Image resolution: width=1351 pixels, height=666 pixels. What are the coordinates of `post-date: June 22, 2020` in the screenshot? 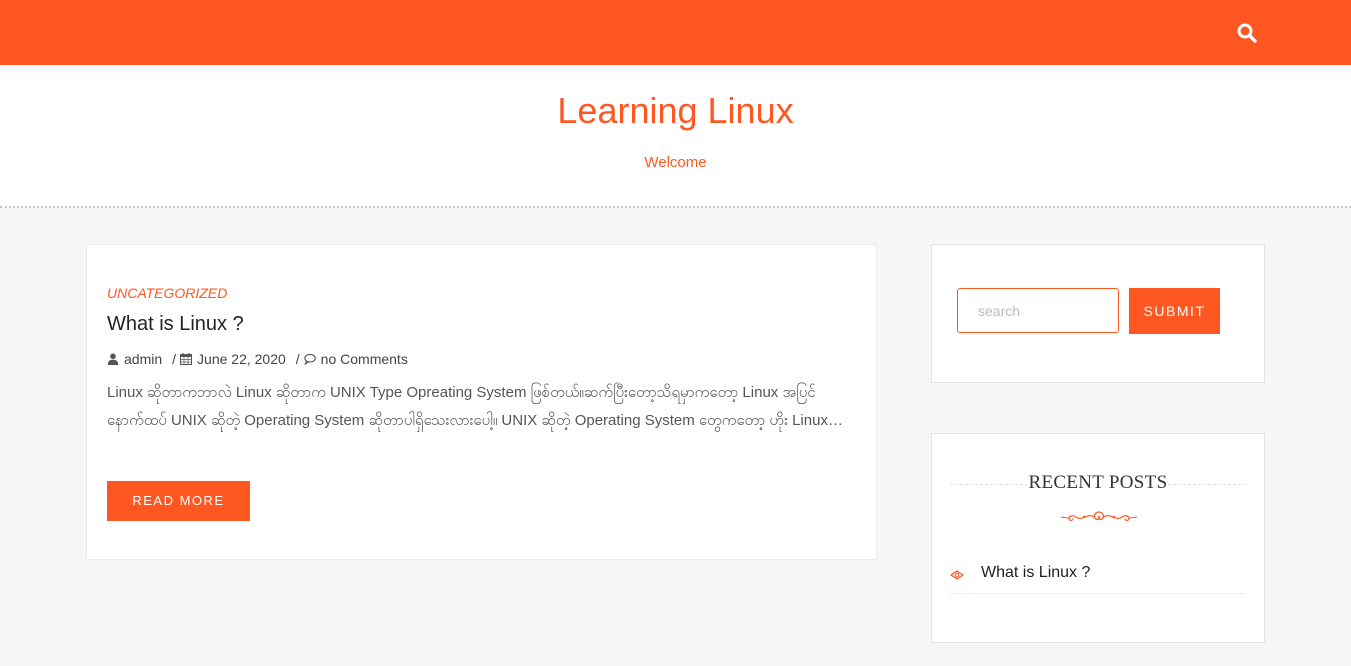 It's located at (233, 359).